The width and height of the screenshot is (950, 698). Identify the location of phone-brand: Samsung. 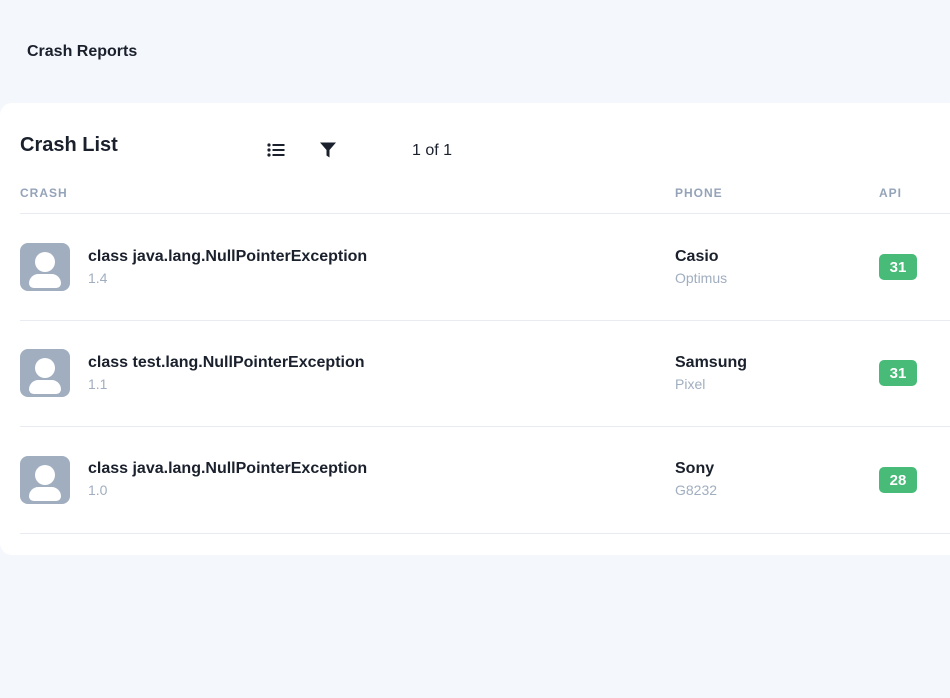
(711, 362).